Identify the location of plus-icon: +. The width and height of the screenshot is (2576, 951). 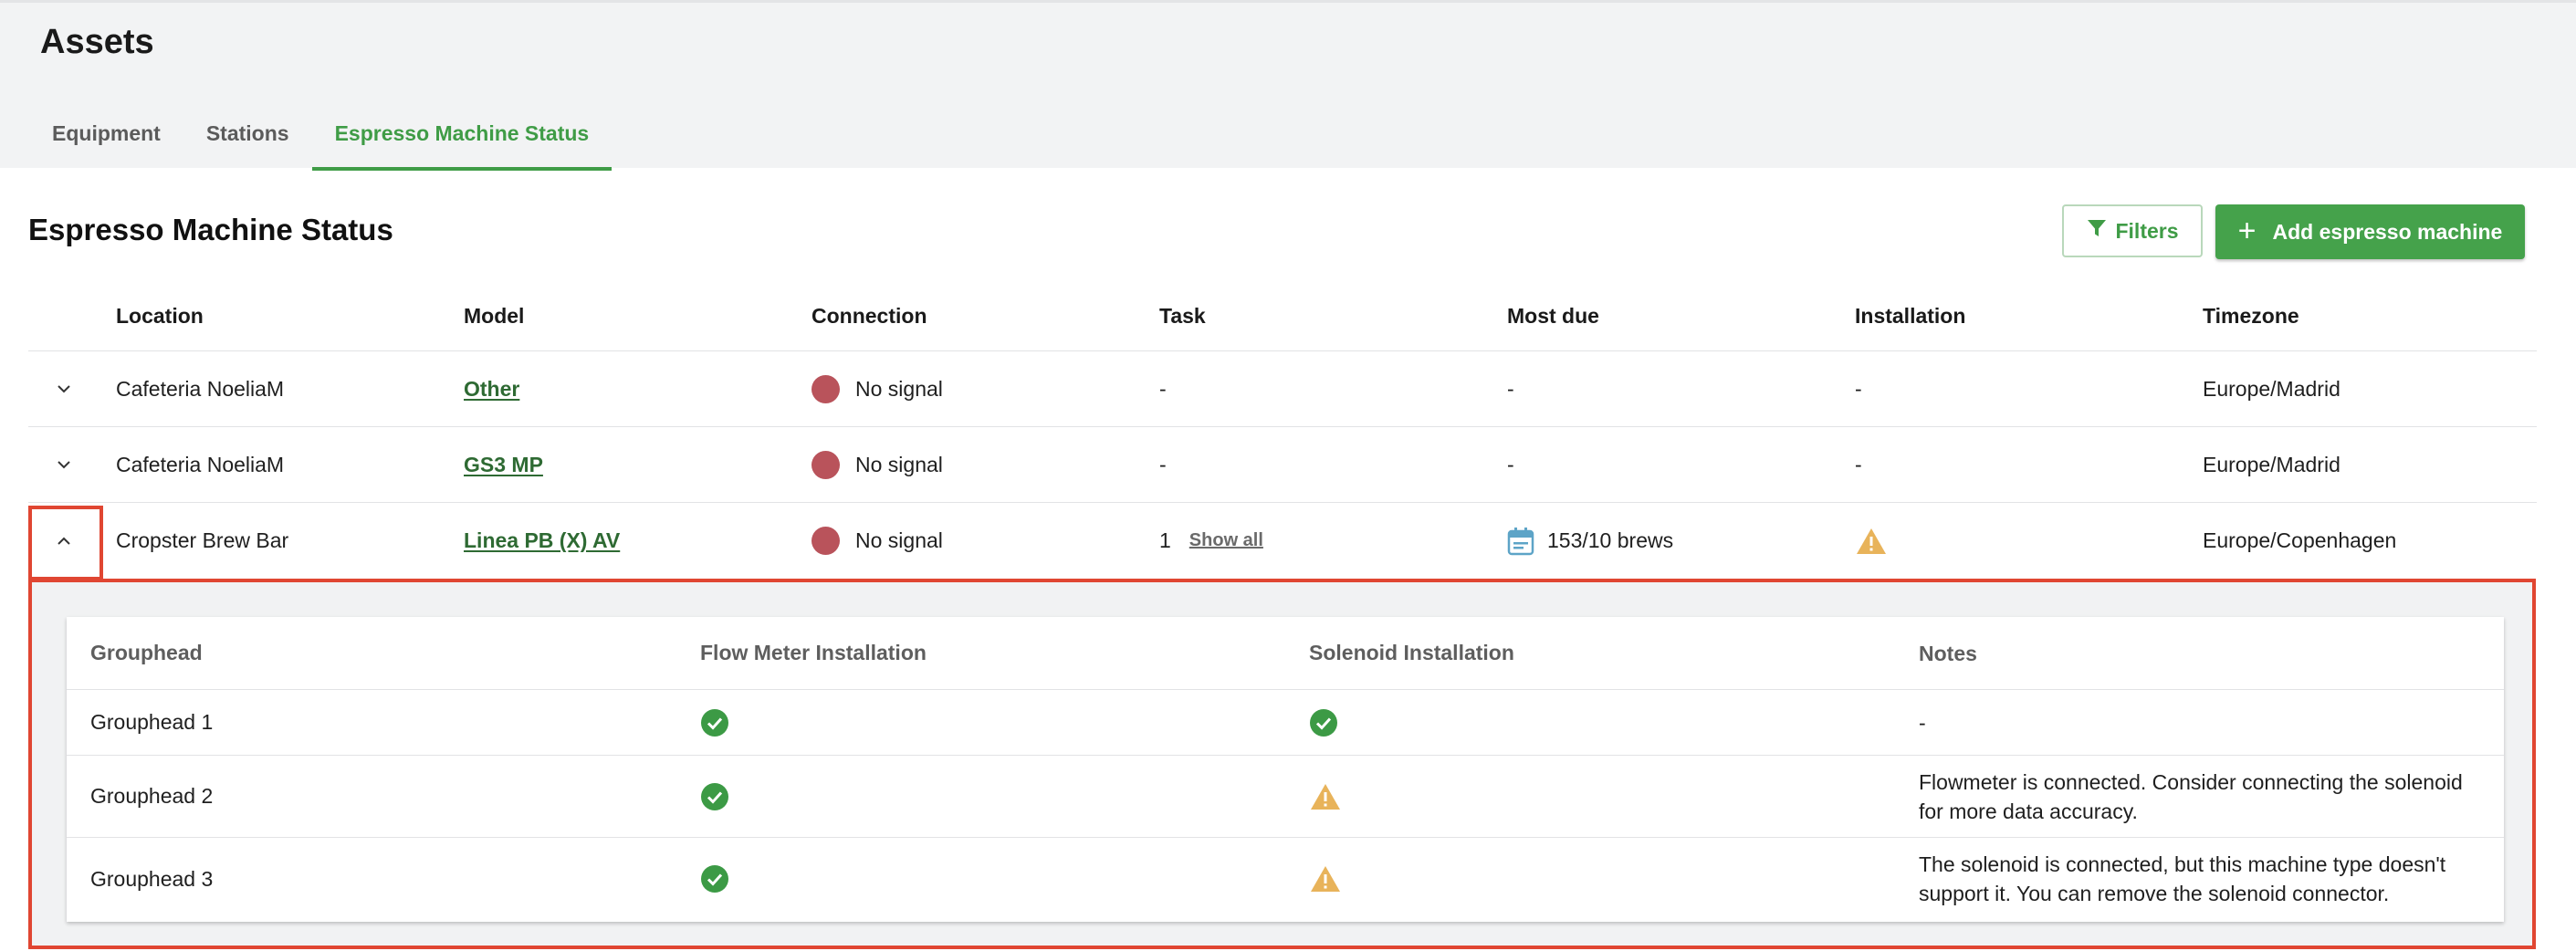
(2247, 231).